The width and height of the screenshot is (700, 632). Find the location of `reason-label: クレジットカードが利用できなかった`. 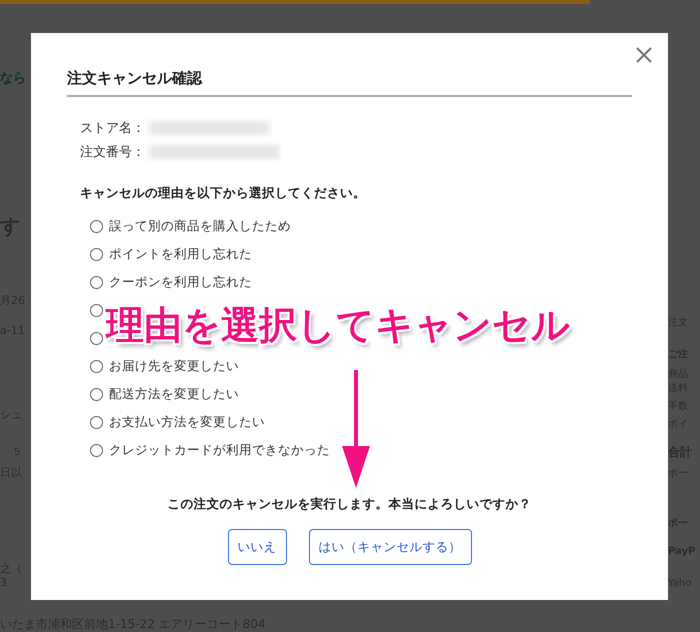

reason-label: クレジットカードが利用できなかった is located at coordinates (219, 450).